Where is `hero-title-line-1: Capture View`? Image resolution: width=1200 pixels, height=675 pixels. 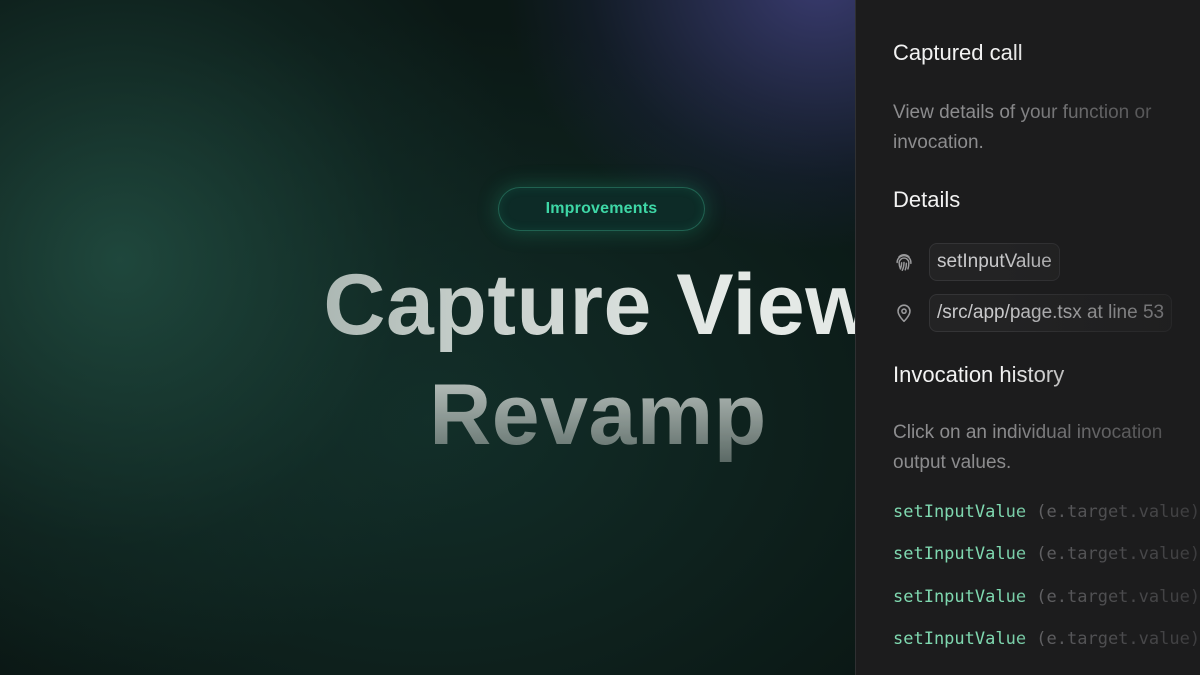 hero-title-line-1: Capture View is located at coordinates (427, 305).